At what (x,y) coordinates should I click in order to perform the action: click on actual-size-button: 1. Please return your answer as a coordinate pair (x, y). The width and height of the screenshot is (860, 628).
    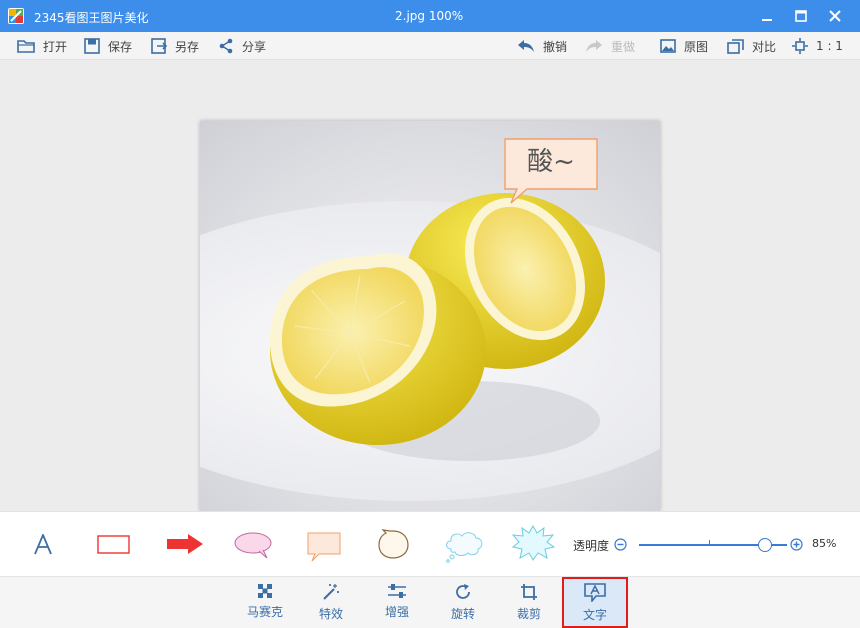
    Looking at the image, I should click on (817, 46).